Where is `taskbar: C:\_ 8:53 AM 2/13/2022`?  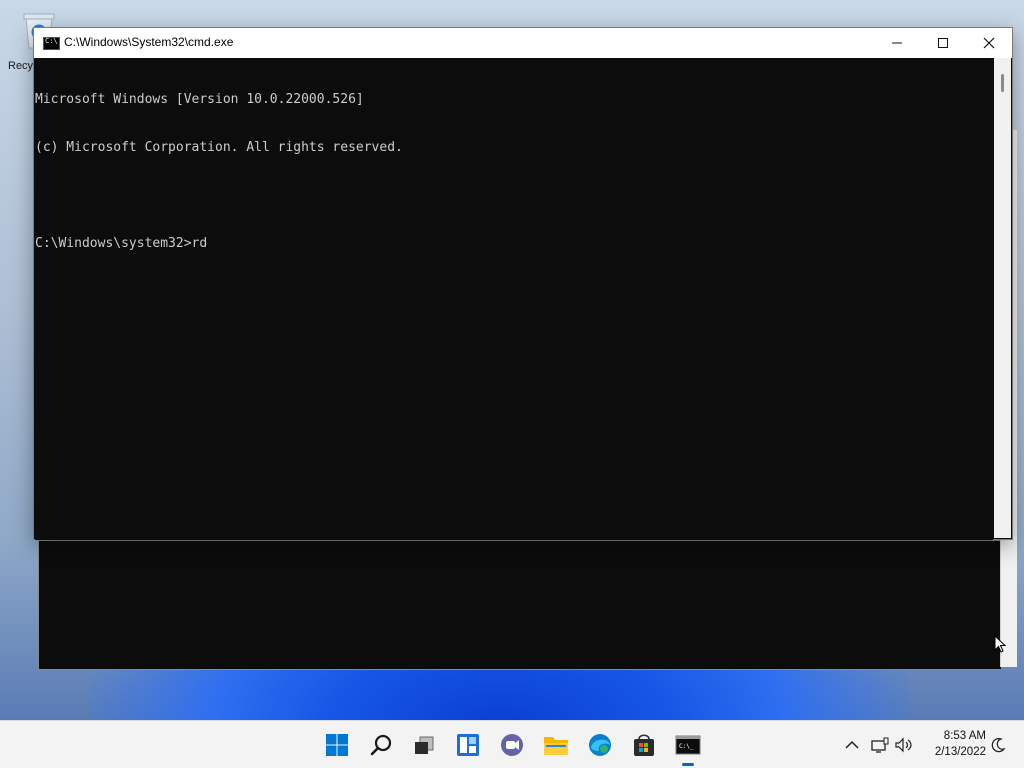 taskbar: C:\_ 8:53 AM 2/13/2022 is located at coordinates (512, 744).